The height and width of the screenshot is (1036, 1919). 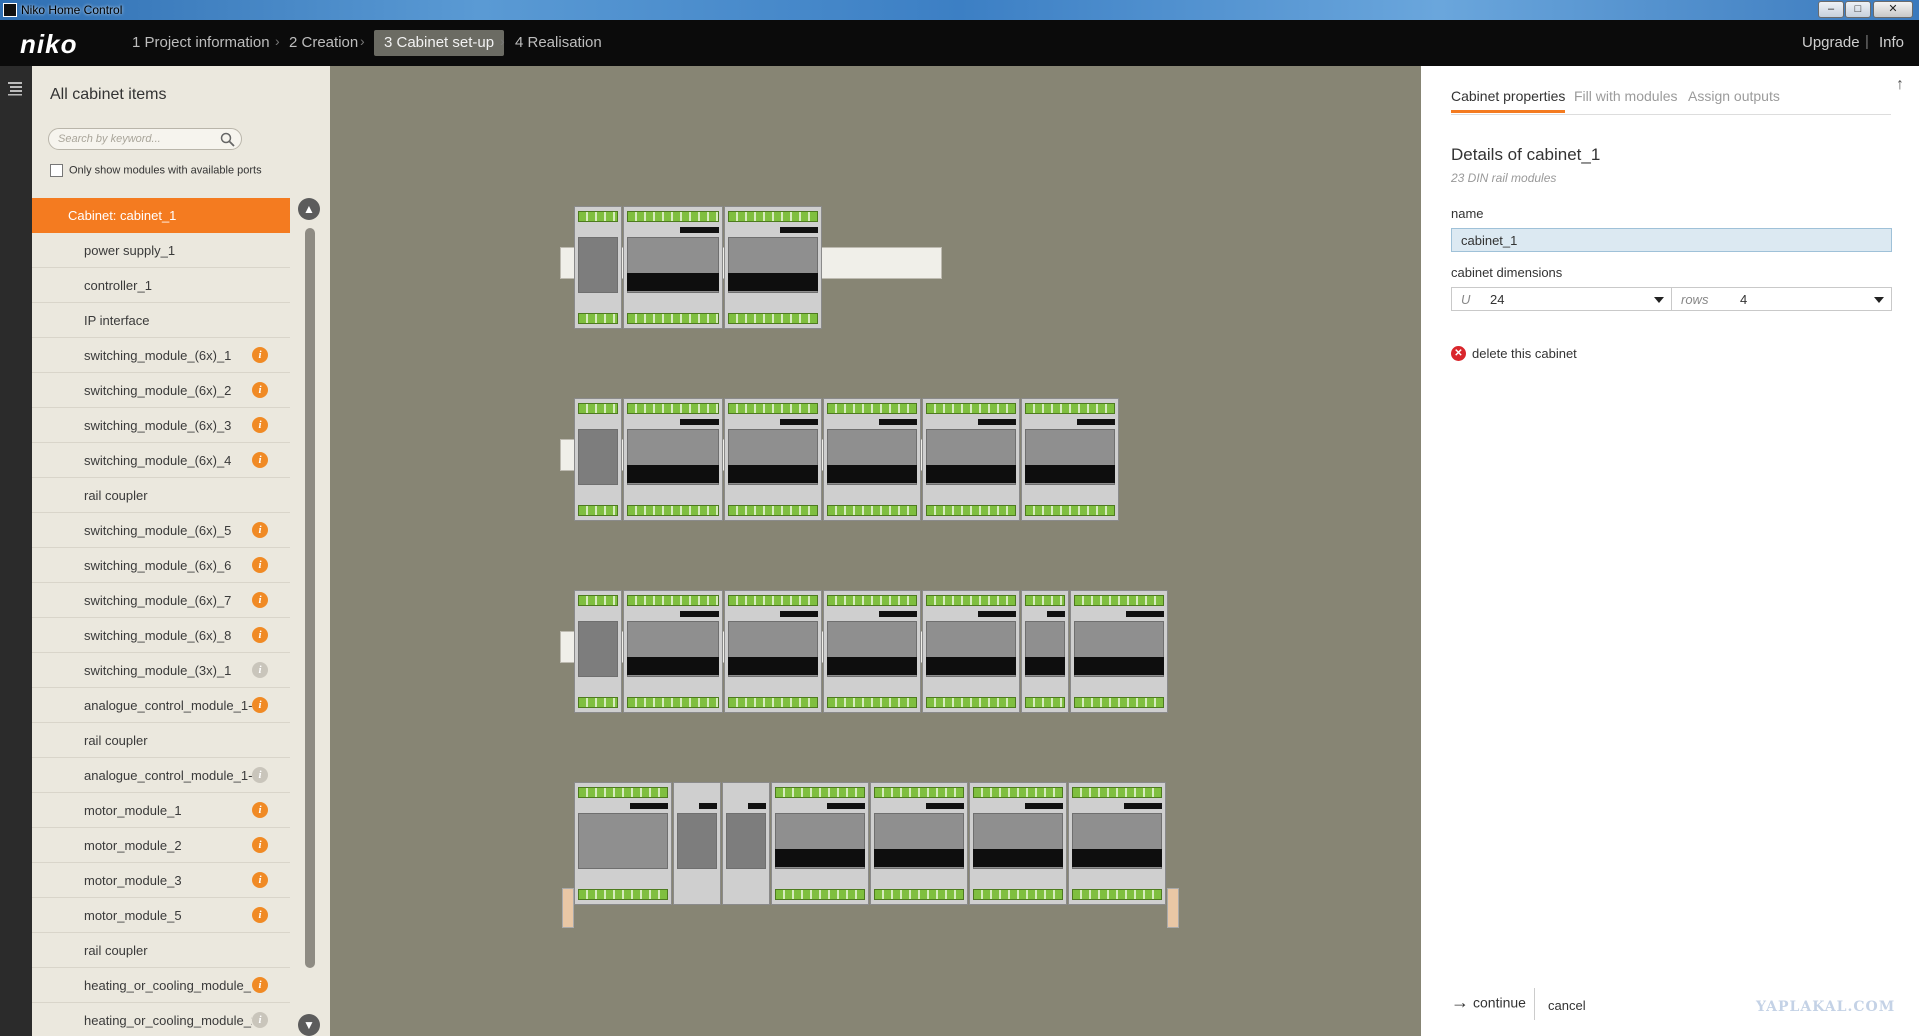 I want to click on power-supply-module, so click(x=598, y=267).